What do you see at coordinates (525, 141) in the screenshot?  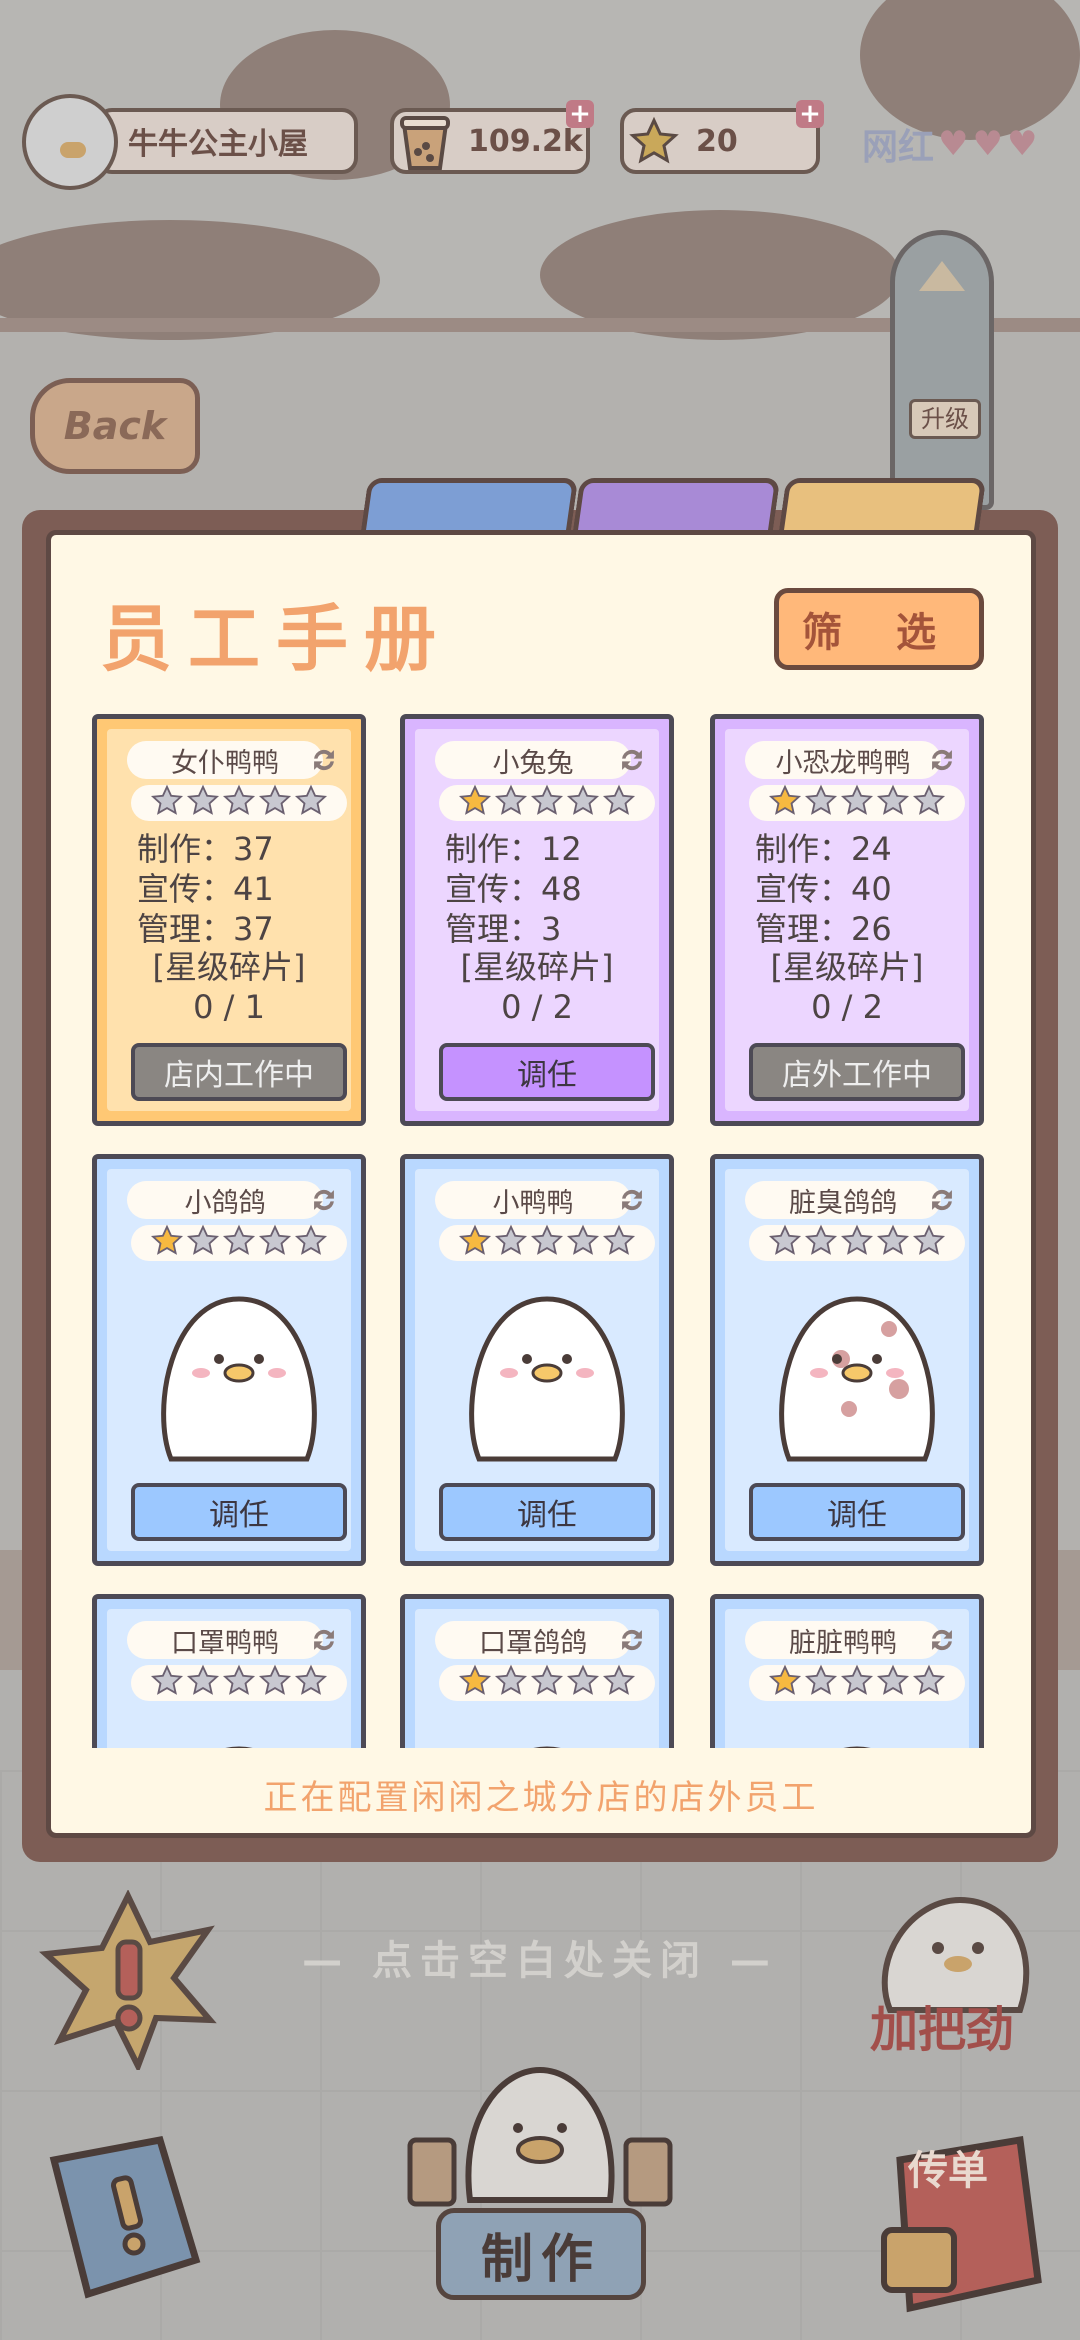 I see `currency-value: 109.2k` at bounding box center [525, 141].